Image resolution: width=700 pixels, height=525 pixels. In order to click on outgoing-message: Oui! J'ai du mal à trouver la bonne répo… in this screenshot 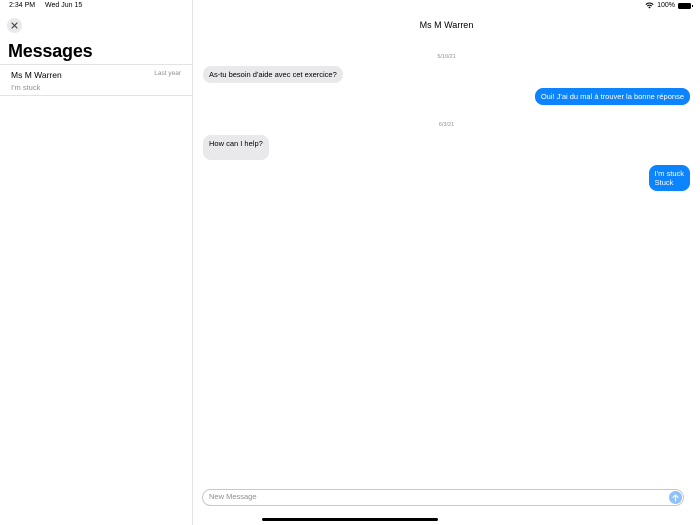, I will do `click(612, 96)`.